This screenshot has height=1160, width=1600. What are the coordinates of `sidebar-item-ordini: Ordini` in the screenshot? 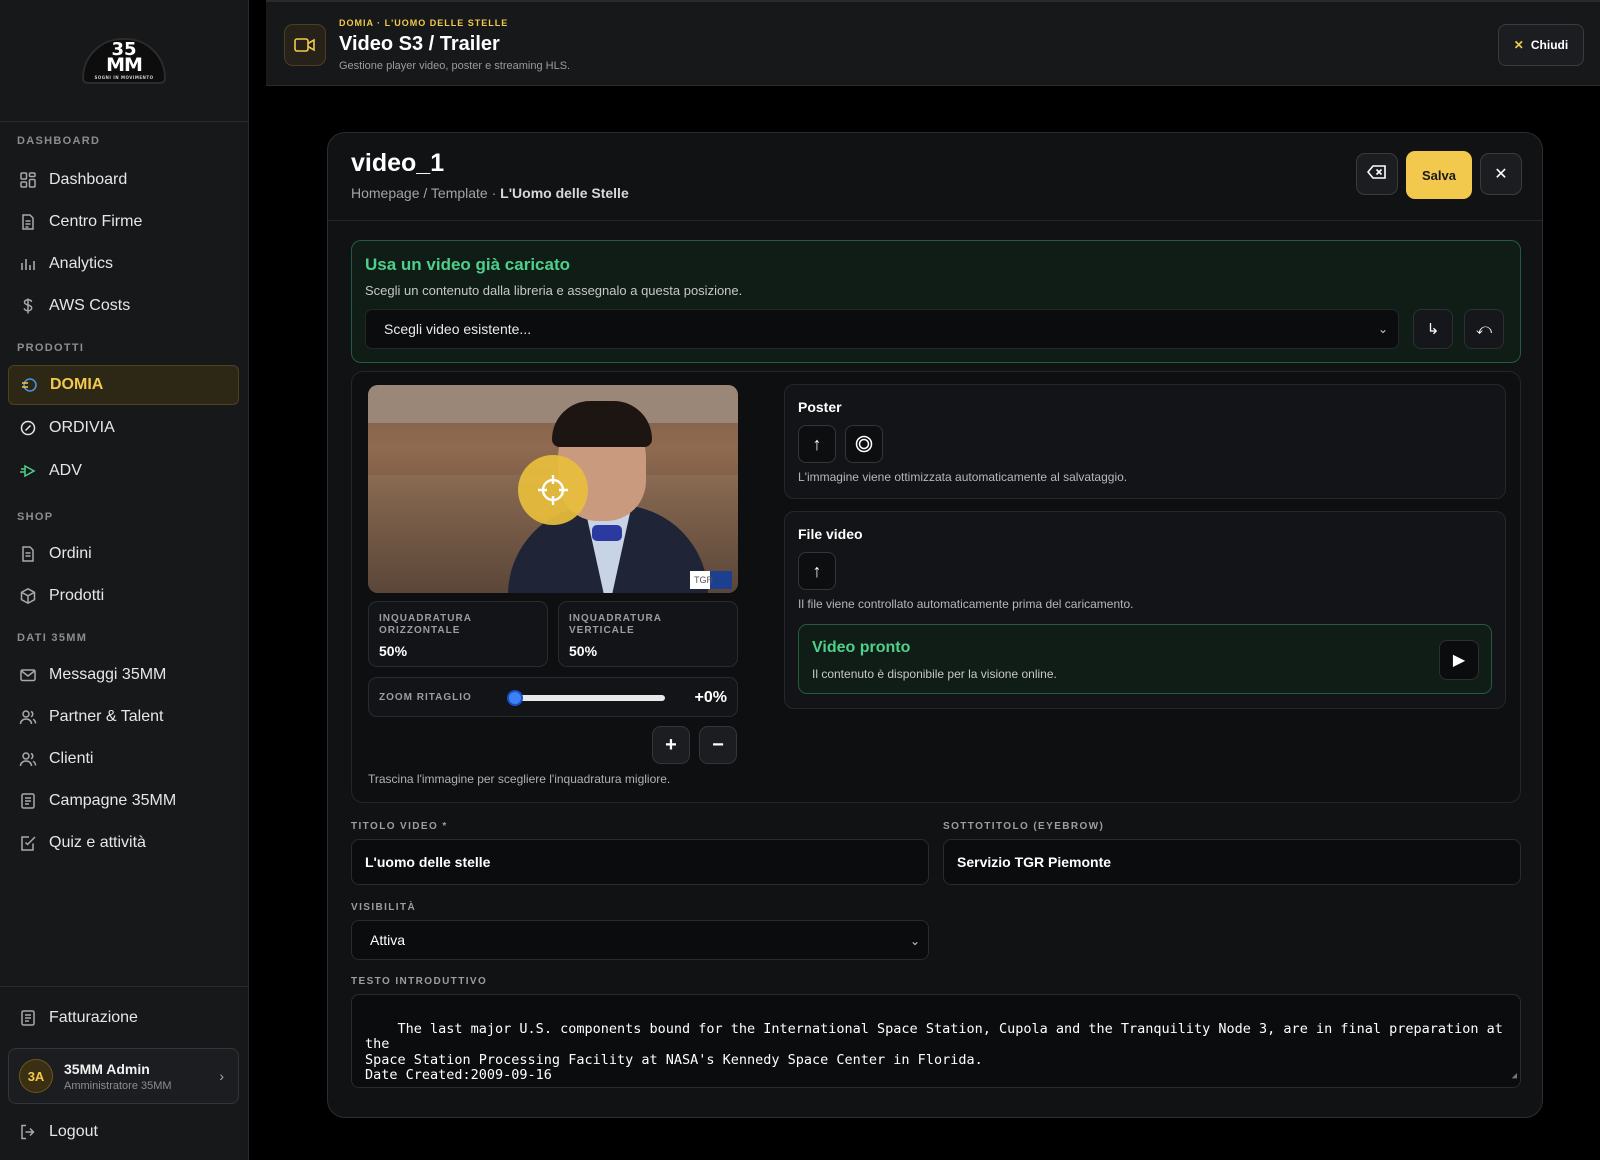 It's located at (123, 554).